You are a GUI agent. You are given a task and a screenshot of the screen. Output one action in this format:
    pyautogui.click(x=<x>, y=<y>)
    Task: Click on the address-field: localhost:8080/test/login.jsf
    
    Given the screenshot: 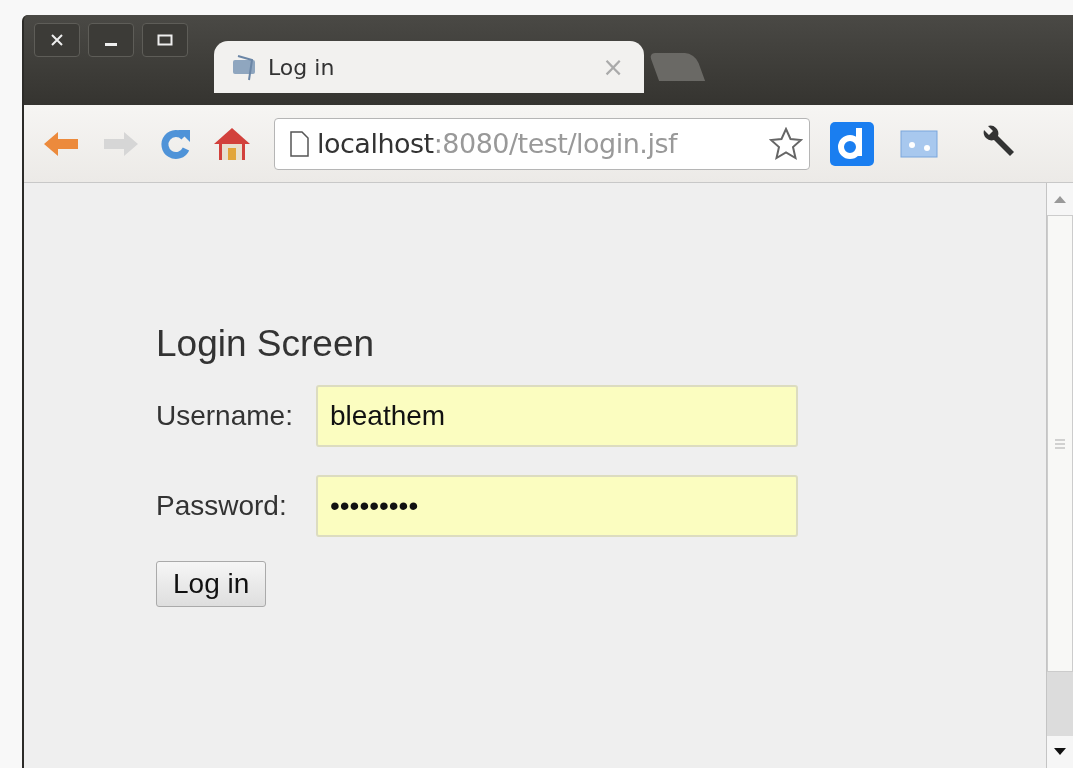 What is the action you would take?
    pyautogui.click(x=542, y=143)
    